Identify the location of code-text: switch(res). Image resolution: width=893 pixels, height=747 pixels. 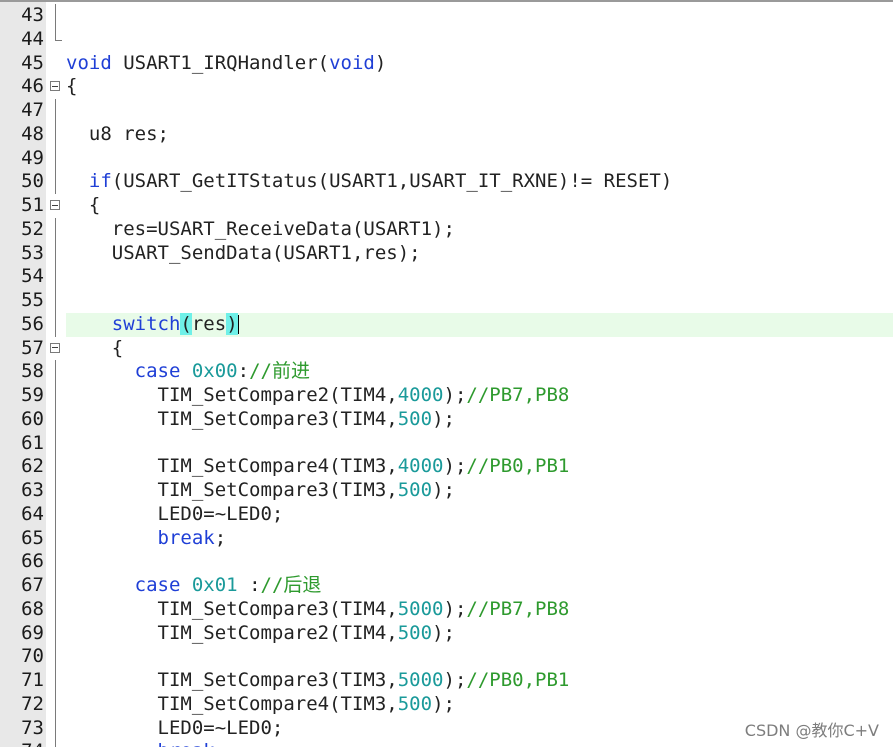
(479, 324).